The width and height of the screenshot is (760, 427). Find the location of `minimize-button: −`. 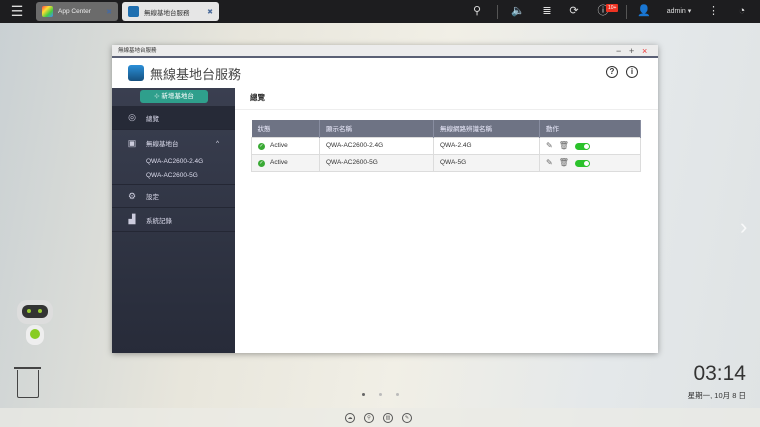

minimize-button: − is located at coordinates (618, 51).